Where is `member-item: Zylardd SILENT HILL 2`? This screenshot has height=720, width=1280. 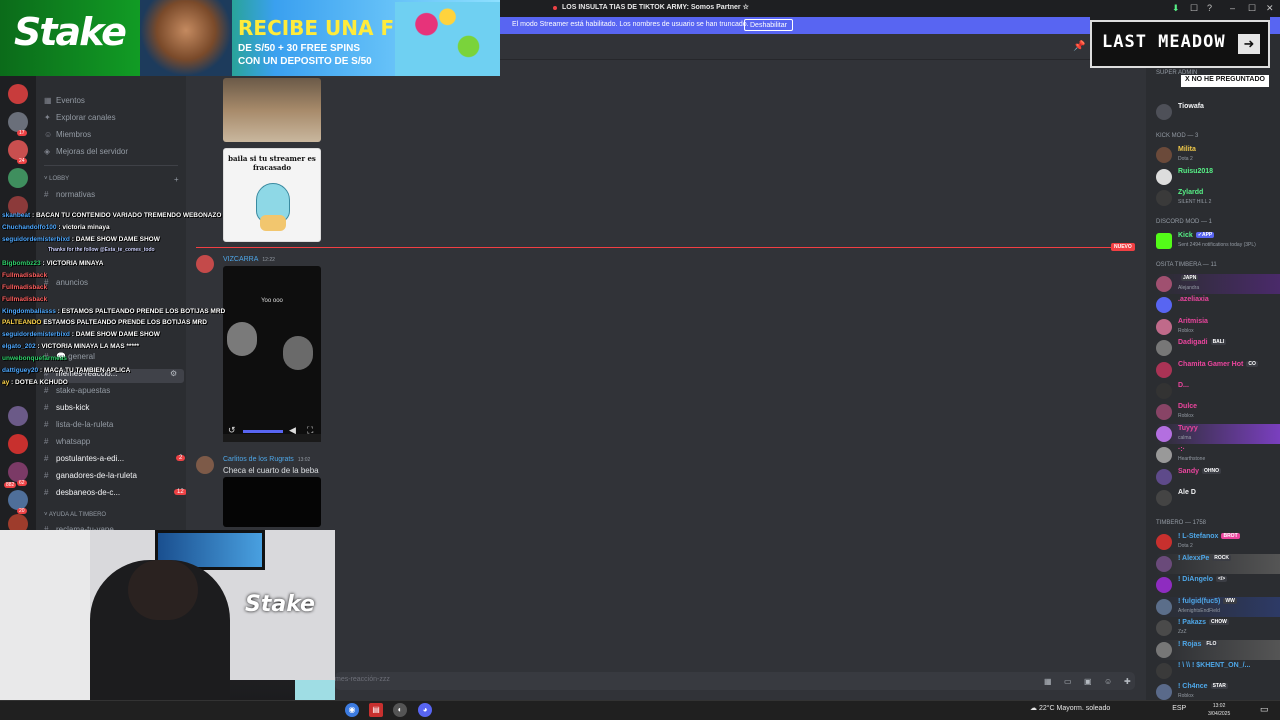 member-item: Zylardd SILENT HILL 2 is located at coordinates (1218, 198).